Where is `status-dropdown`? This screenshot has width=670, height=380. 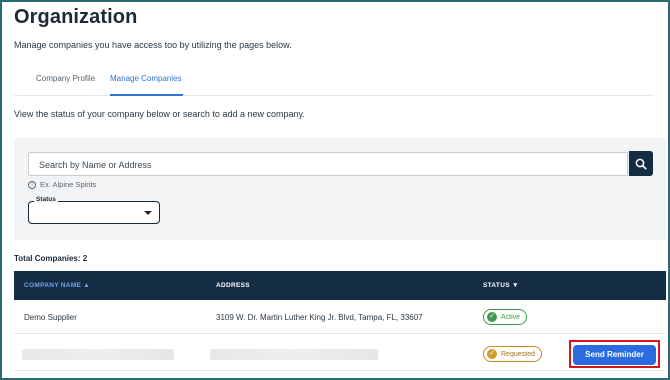 status-dropdown is located at coordinates (94, 212).